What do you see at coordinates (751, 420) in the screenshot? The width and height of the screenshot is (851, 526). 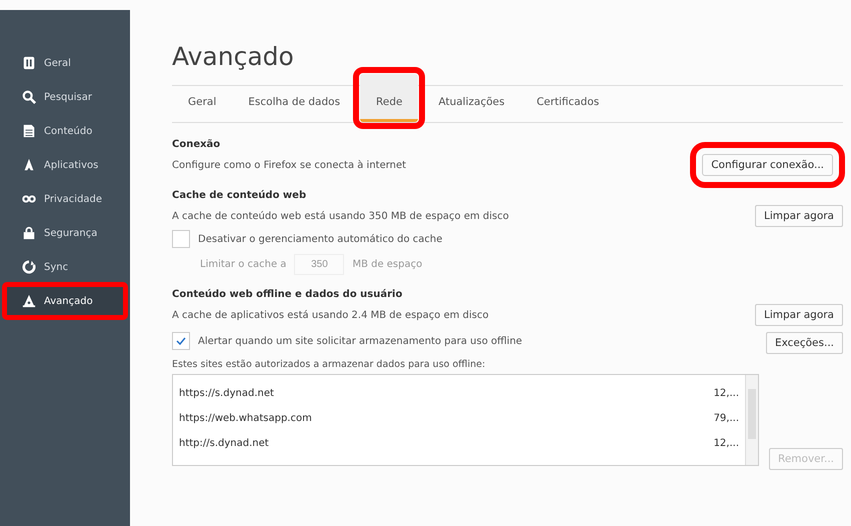 I see `scrollbar` at bounding box center [751, 420].